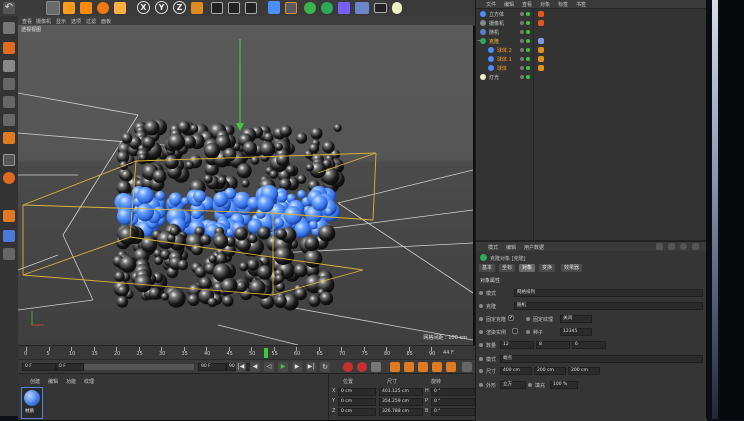  I want to click on object-row: −克隆, so click(591, 41).